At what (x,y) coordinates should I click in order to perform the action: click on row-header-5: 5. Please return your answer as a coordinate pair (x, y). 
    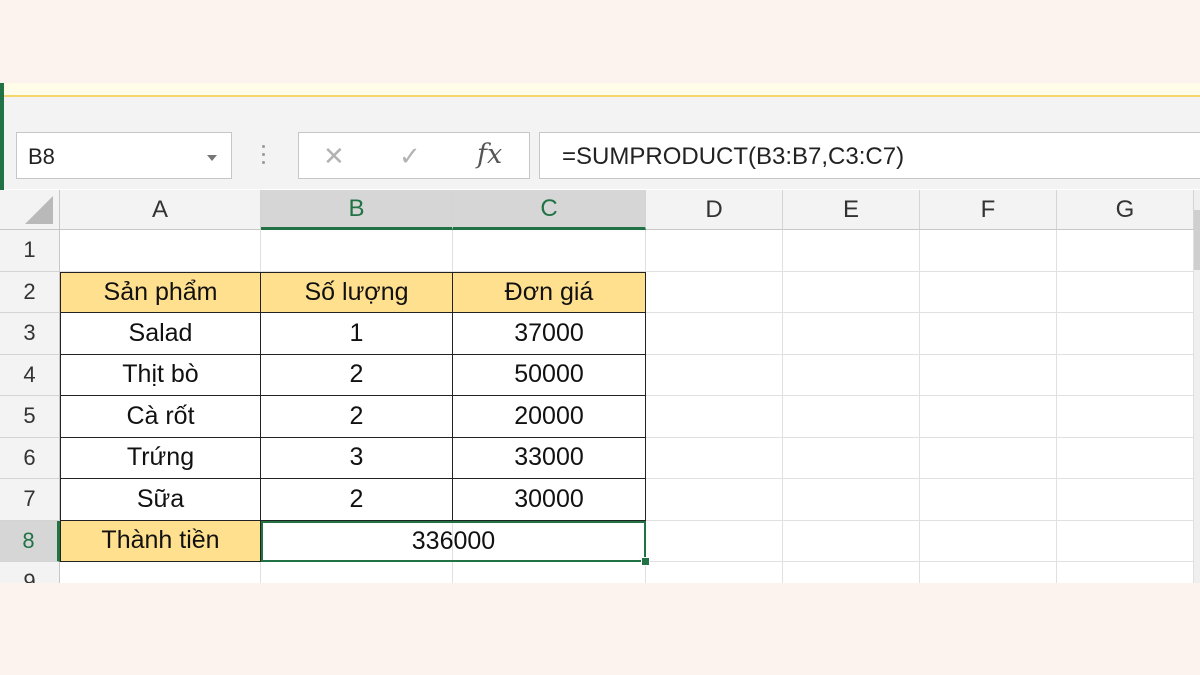
    Looking at the image, I should click on (30, 417).